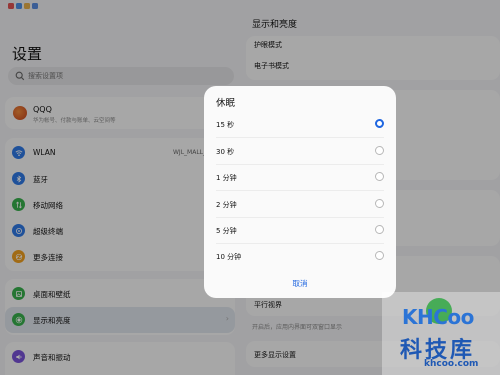  Describe the element at coordinates (226, 178) in the screenshot. I see `option-label: 1 分钟` at that location.